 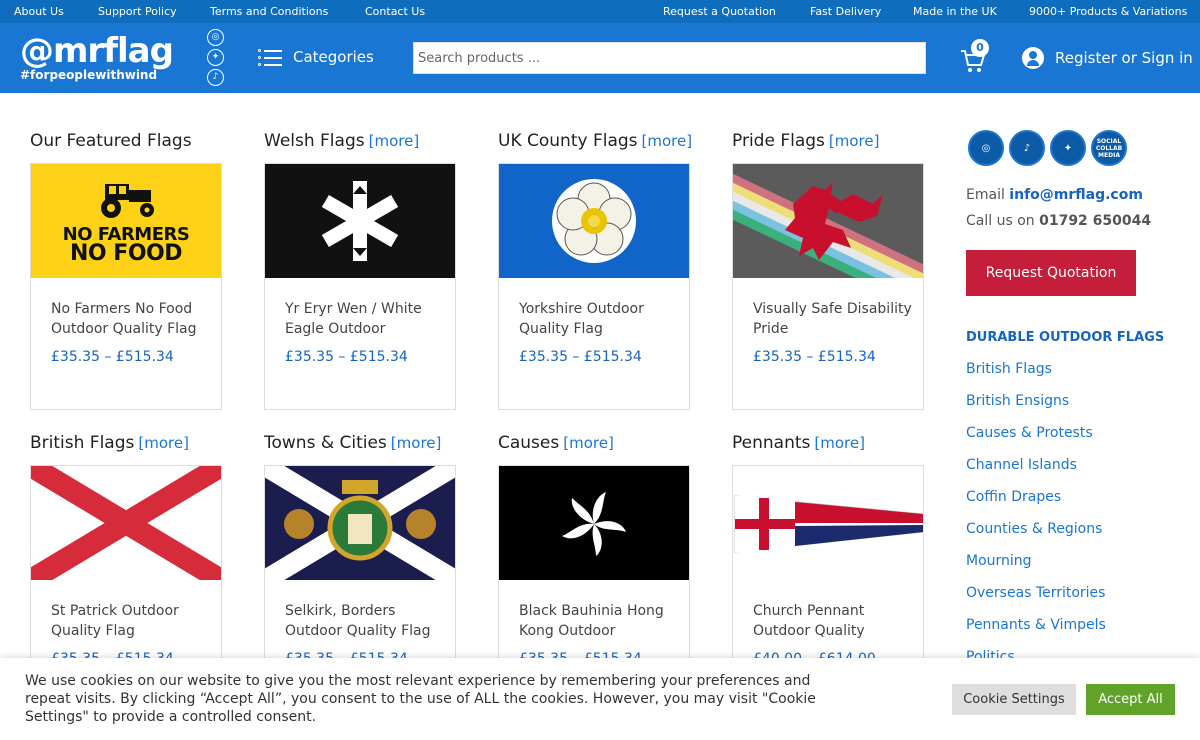 I want to click on terms-link: Terms and Conditions, so click(x=269, y=11).